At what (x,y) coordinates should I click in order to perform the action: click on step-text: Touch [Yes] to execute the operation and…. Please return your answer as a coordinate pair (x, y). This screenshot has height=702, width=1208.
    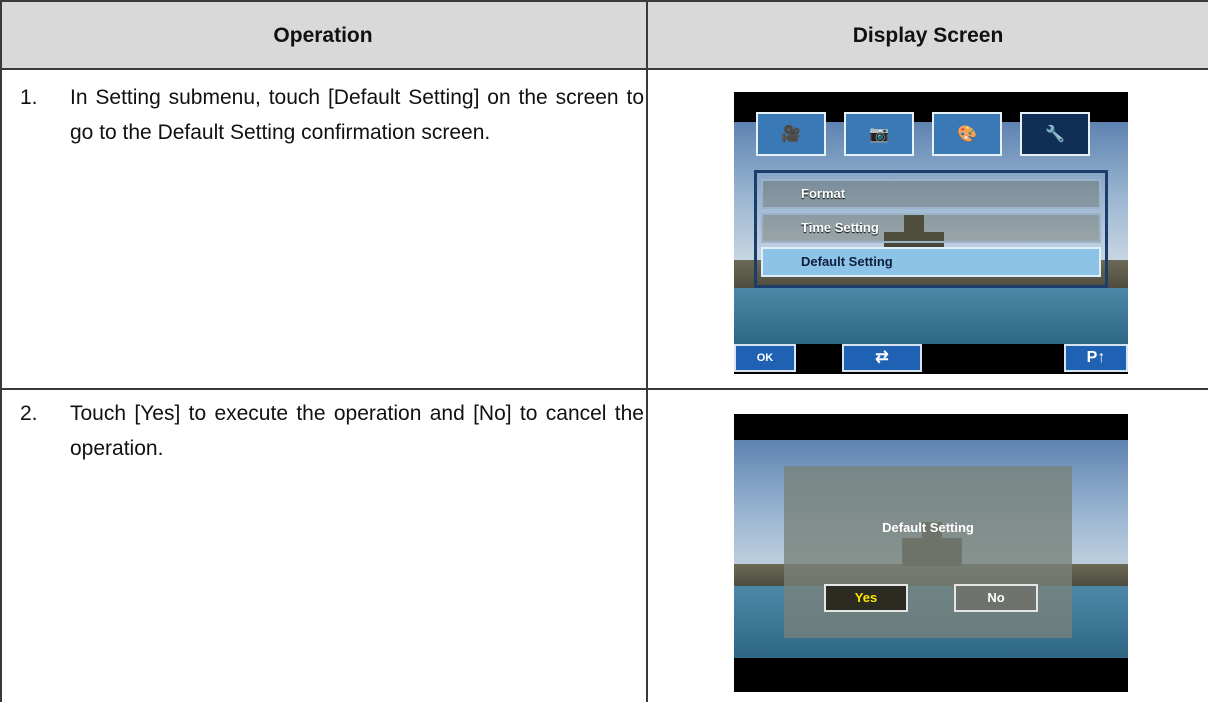
    Looking at the image, I should click on (357, 431).